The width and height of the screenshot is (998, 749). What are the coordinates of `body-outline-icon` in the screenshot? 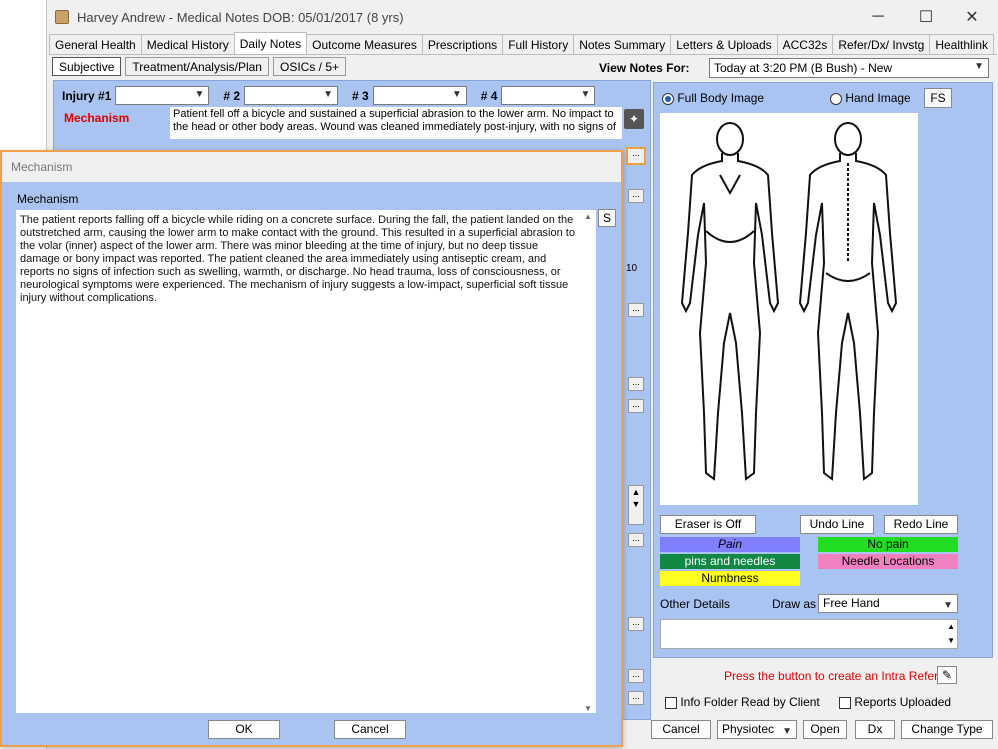 It's located at (789, 301).